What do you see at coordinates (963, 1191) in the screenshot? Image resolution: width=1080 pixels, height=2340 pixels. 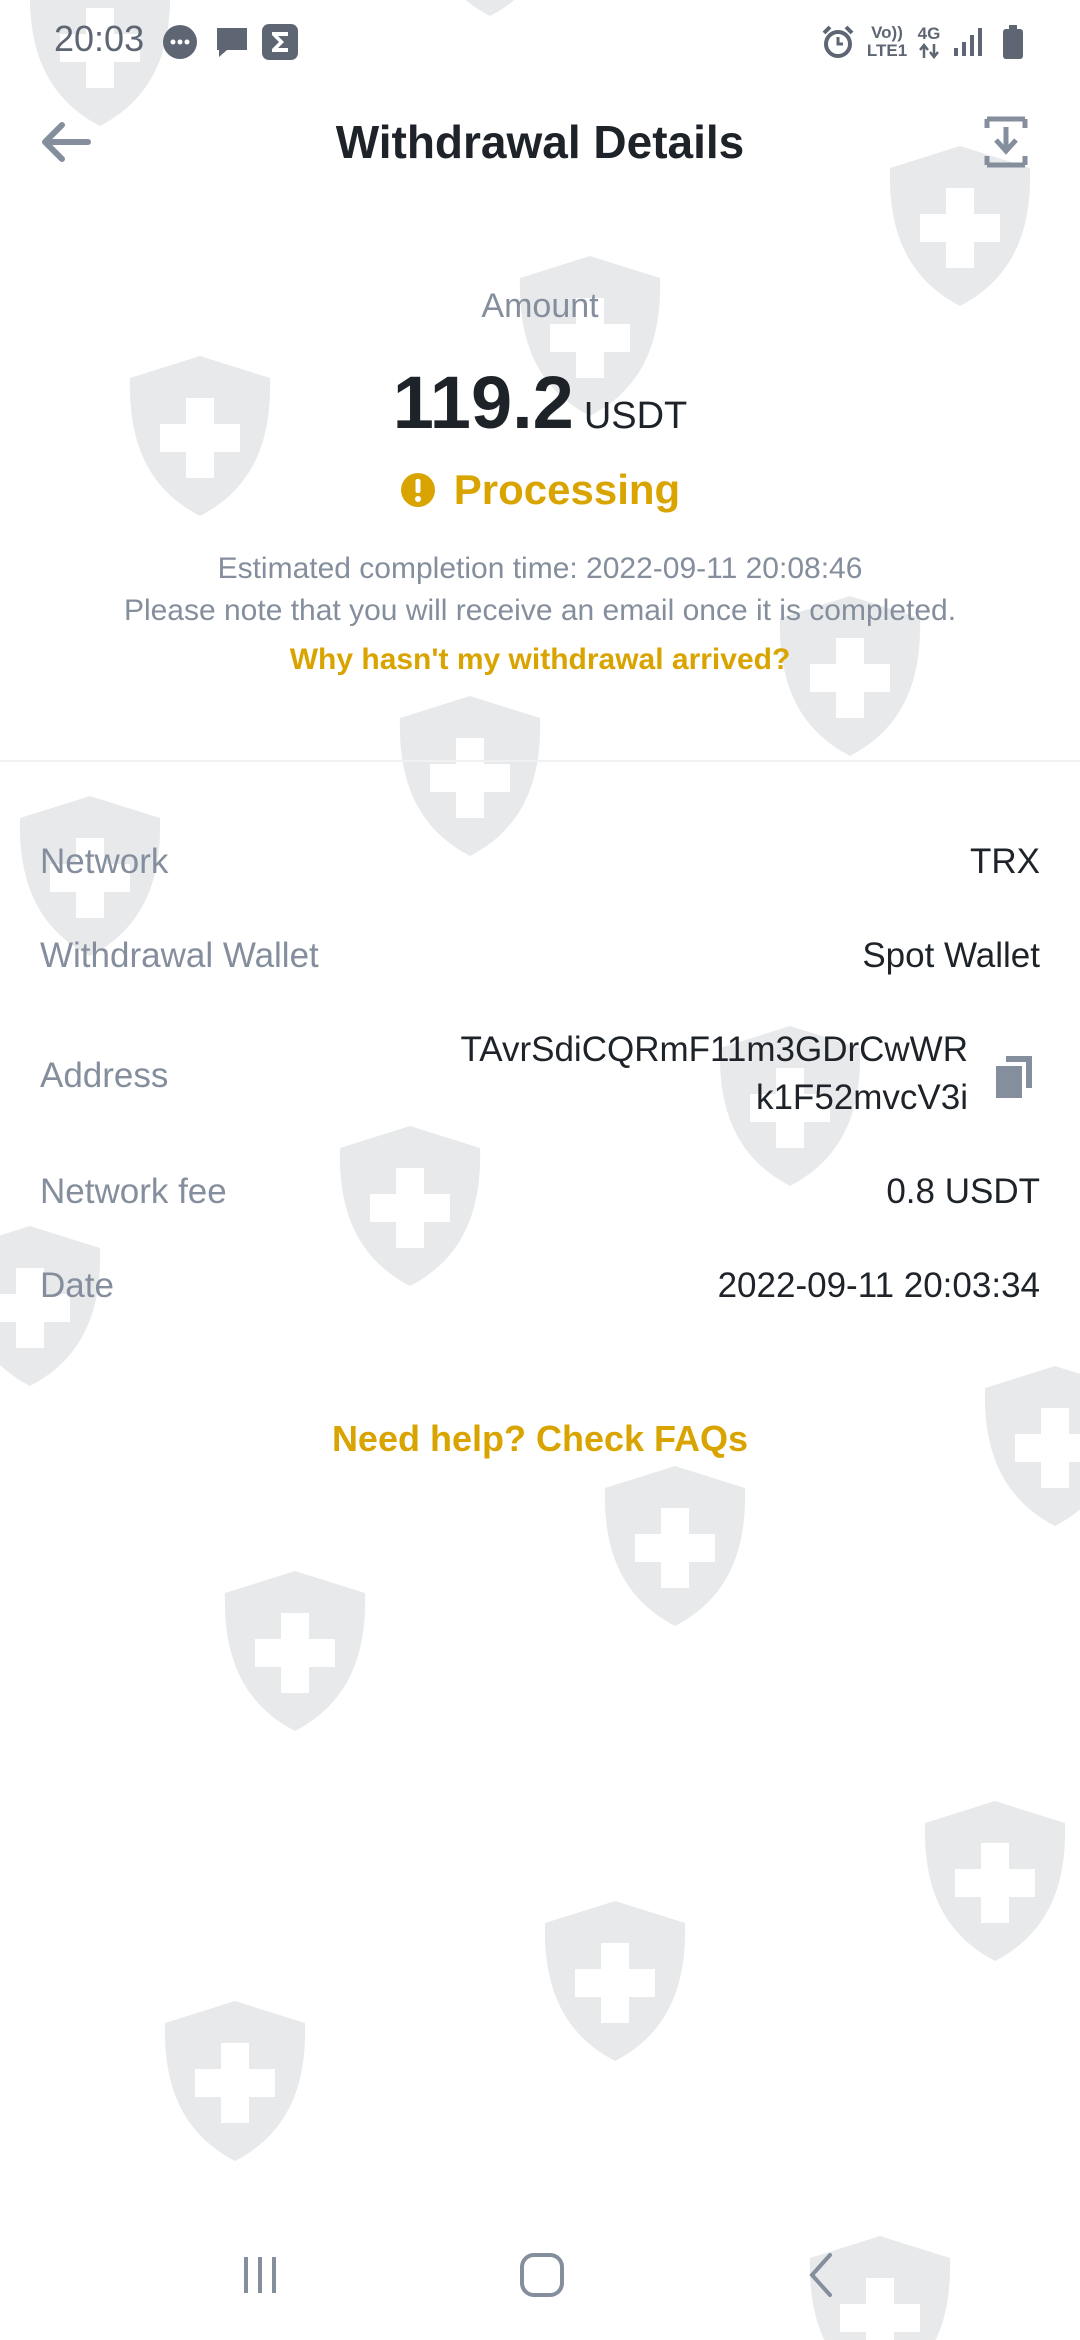 I see `fee-value: 0.8 USDT` at bounding box center [963, 1191].